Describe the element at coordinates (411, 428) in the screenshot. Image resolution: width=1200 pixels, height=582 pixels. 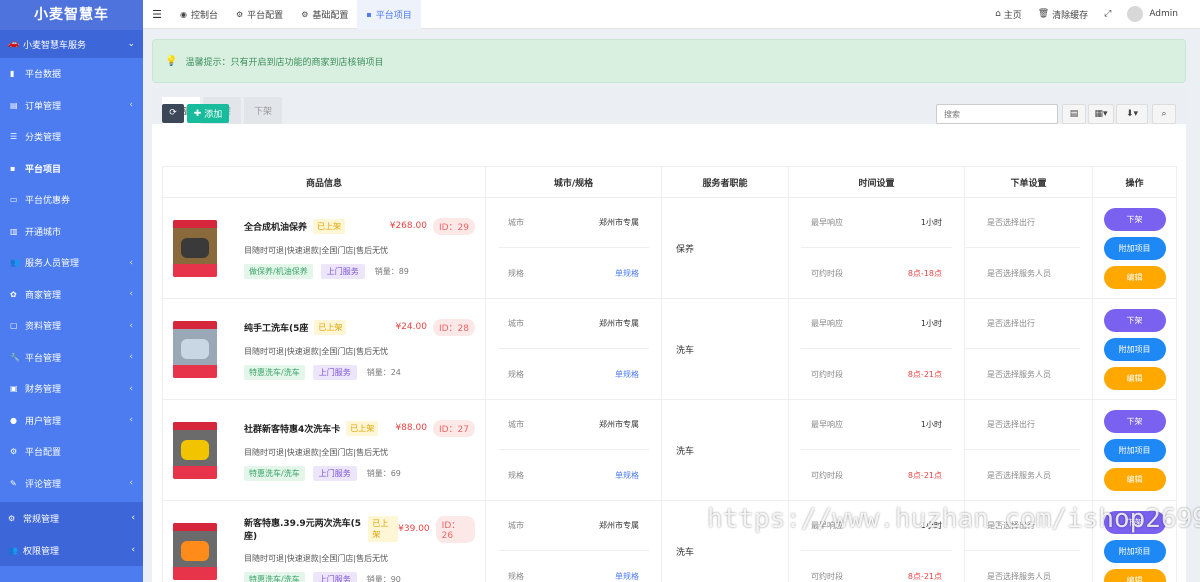
I see `product-price: ¥88.00` at that location.